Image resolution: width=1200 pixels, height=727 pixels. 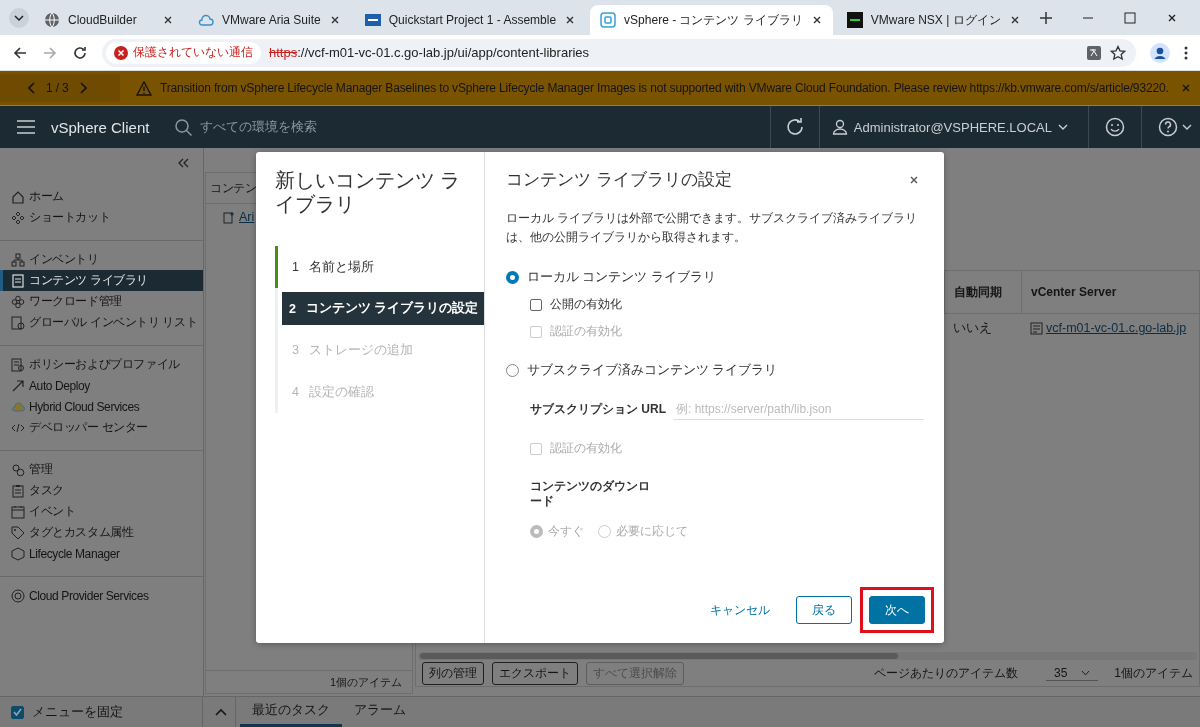 I want to click on maximize-icon, so click(x=1130, y=17).